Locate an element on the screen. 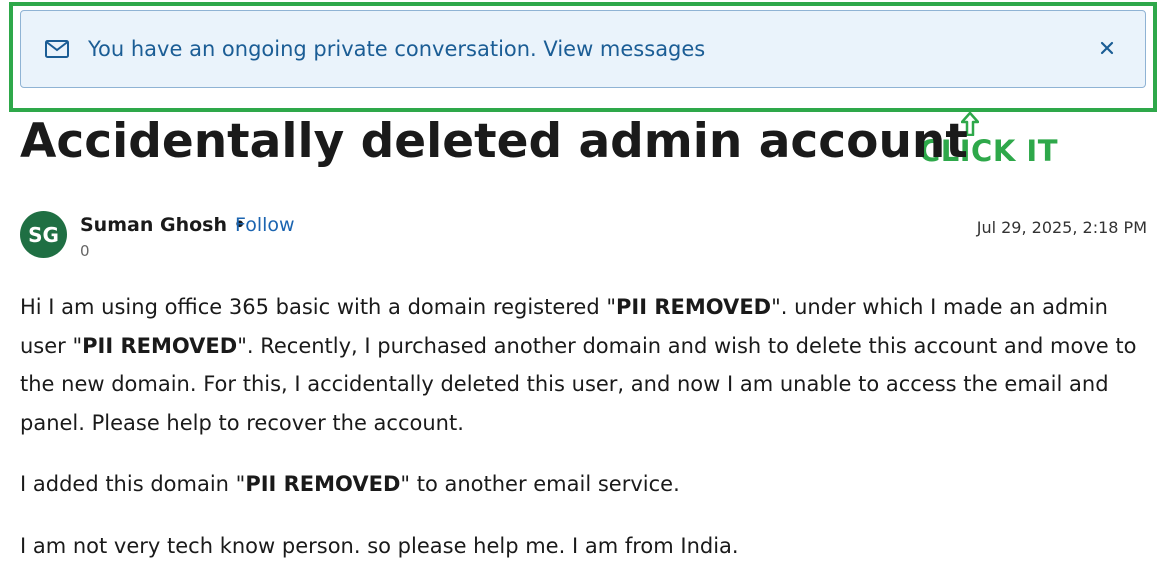 The width and height of the screenshot is (1161, 588). close-icon is located at coordinates (1107, 48).